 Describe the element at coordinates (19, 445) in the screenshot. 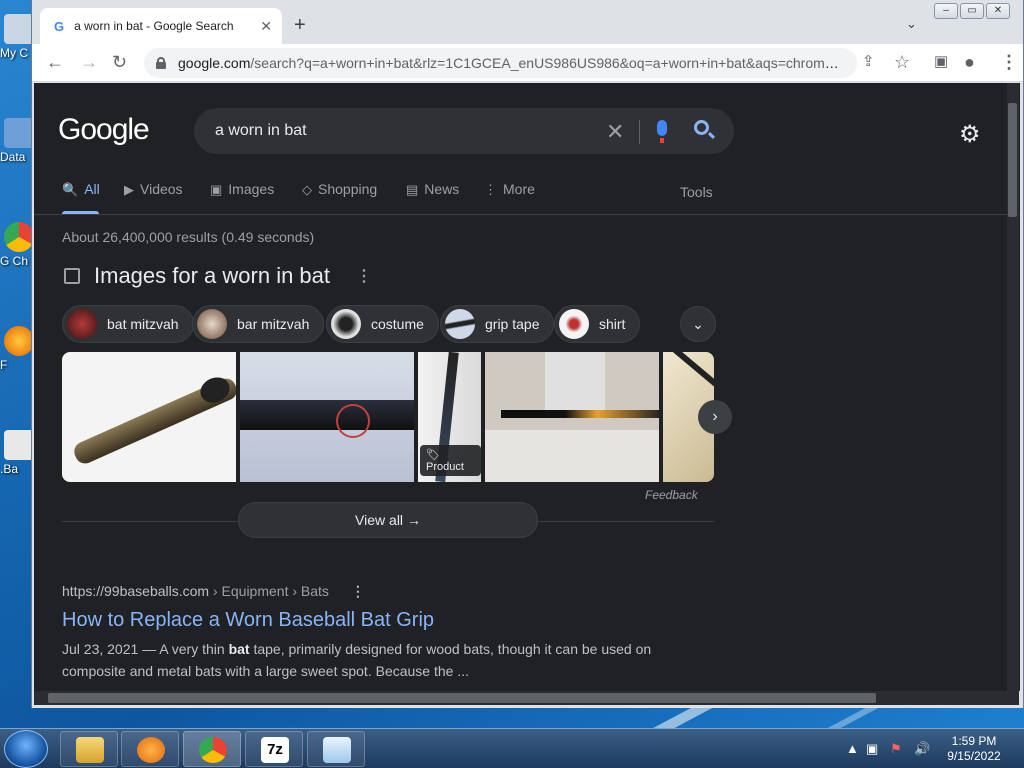

I see `file-icon` at that location.